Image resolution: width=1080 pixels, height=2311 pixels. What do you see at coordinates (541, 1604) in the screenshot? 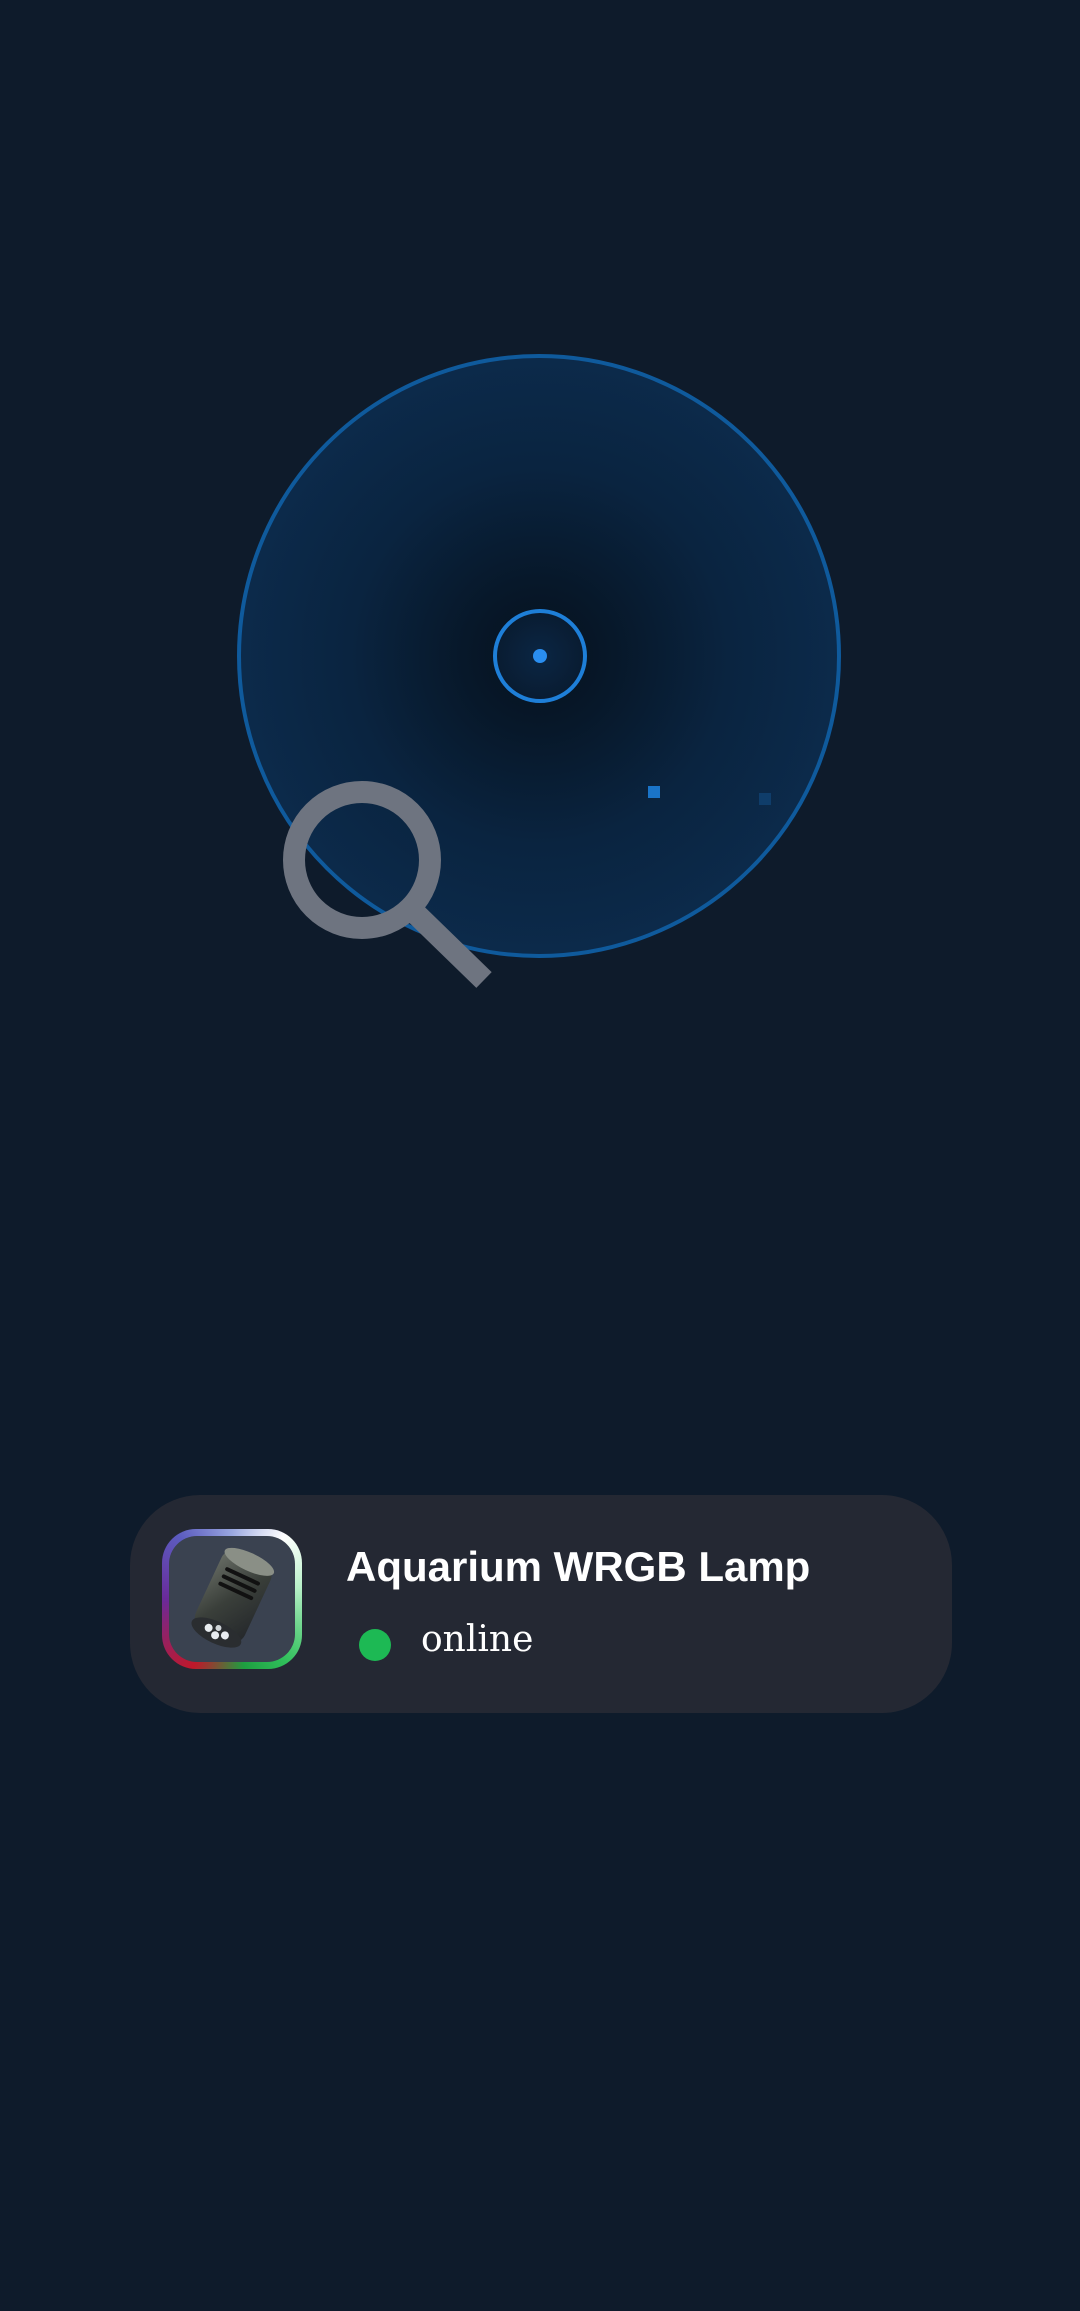
I see `device-card: Aquarium WRGB Lamp online` at bounding box center [541, 1604].